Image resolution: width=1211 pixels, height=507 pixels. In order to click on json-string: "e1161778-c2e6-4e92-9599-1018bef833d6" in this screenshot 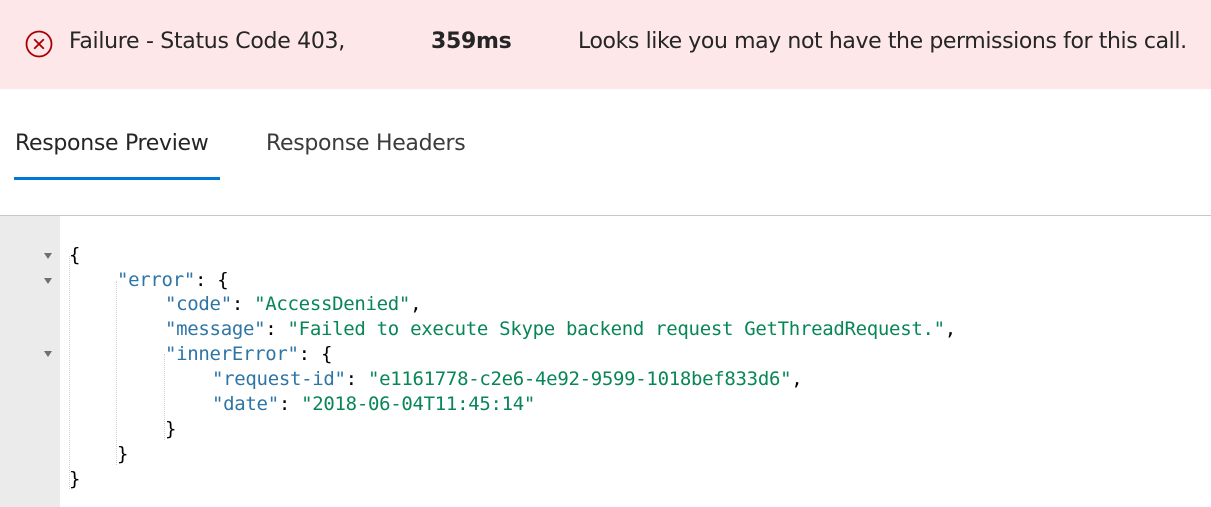, I will do `click(579, 379)`.